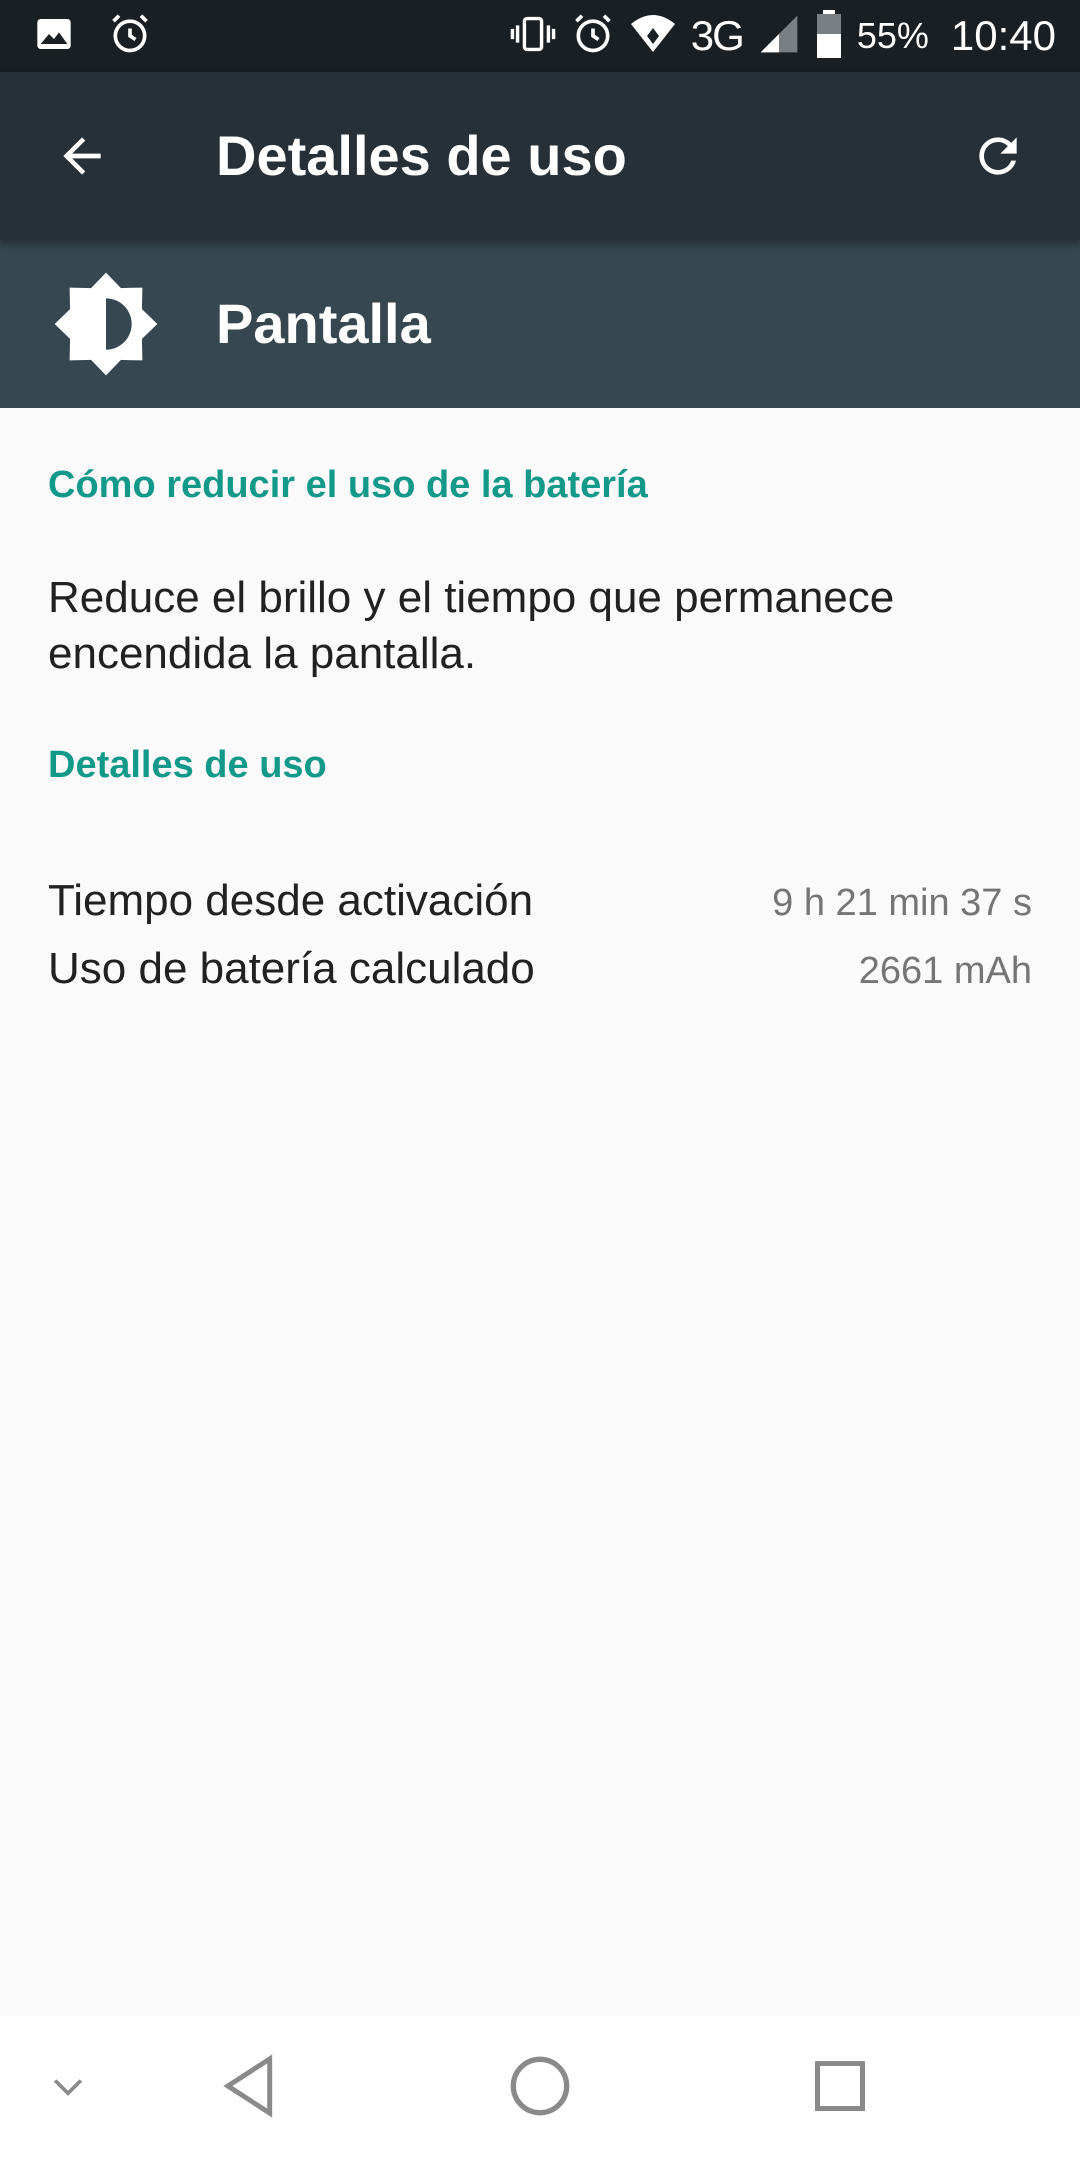 The height and width of the screenshot is (2160, 1080). I want to click on refresh-button, so click(998, 158).